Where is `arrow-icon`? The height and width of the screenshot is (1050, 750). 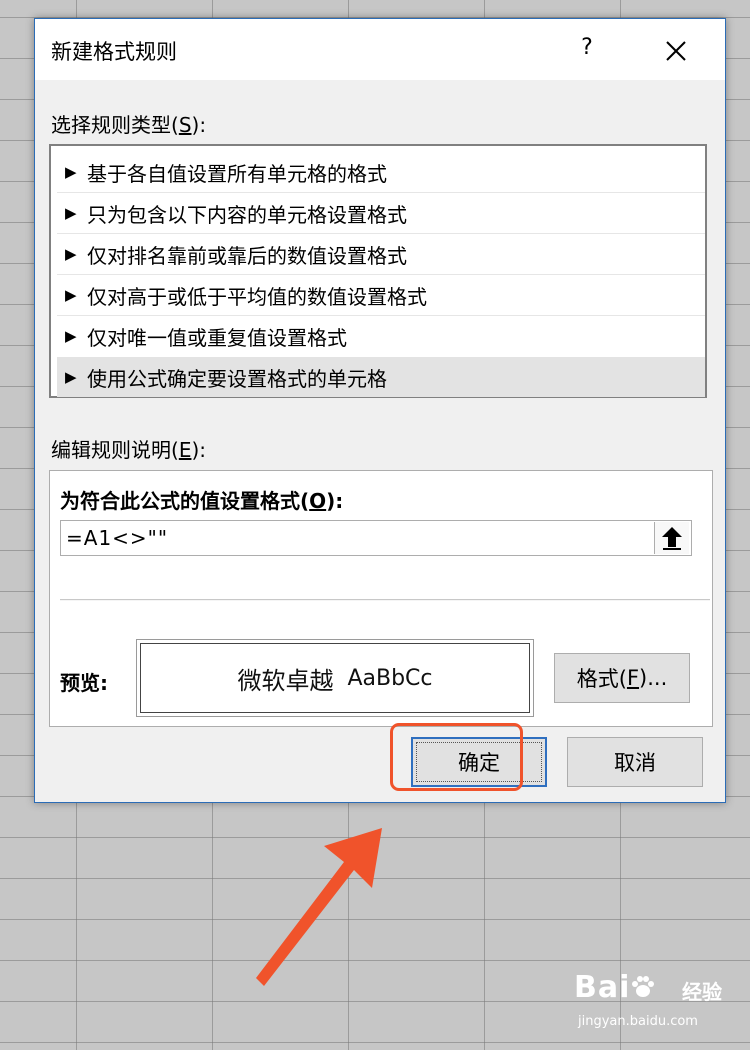
arrow-icon is located at coordinates (319, 907).